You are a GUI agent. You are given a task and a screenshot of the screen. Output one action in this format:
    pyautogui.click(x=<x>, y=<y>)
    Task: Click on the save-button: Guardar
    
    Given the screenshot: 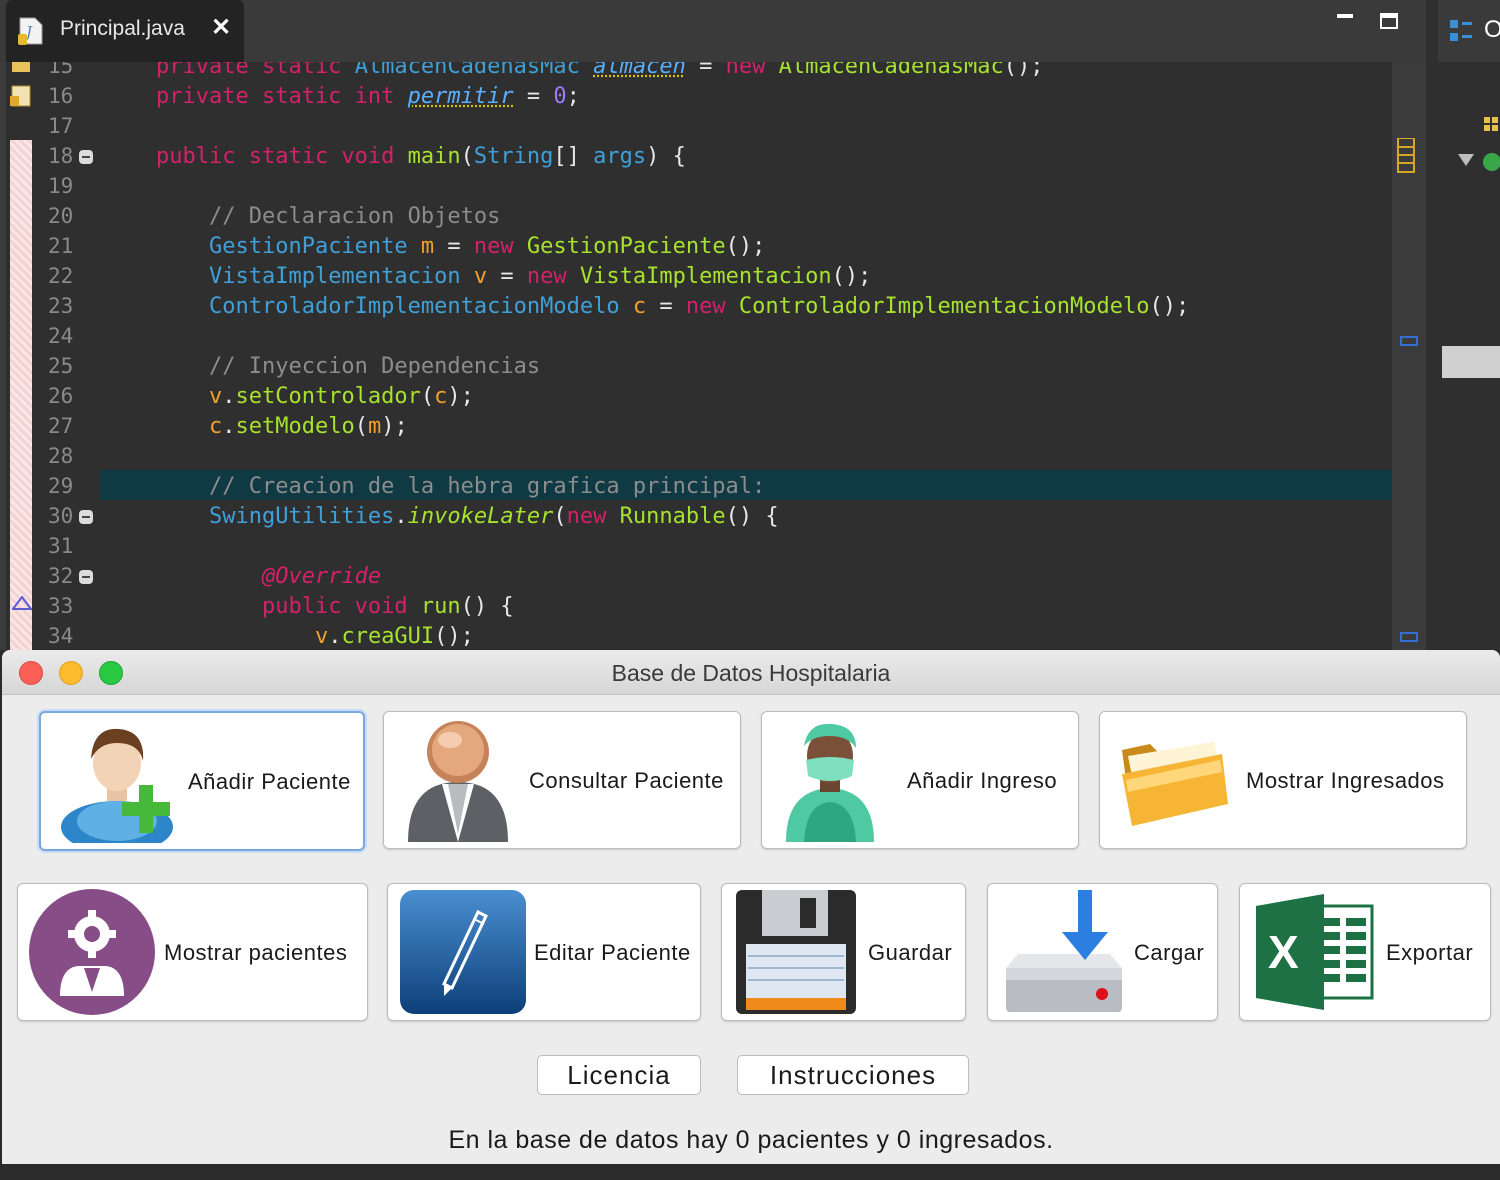 What is the action you would take?
    pyautogui.click(x=843, y=952)
    